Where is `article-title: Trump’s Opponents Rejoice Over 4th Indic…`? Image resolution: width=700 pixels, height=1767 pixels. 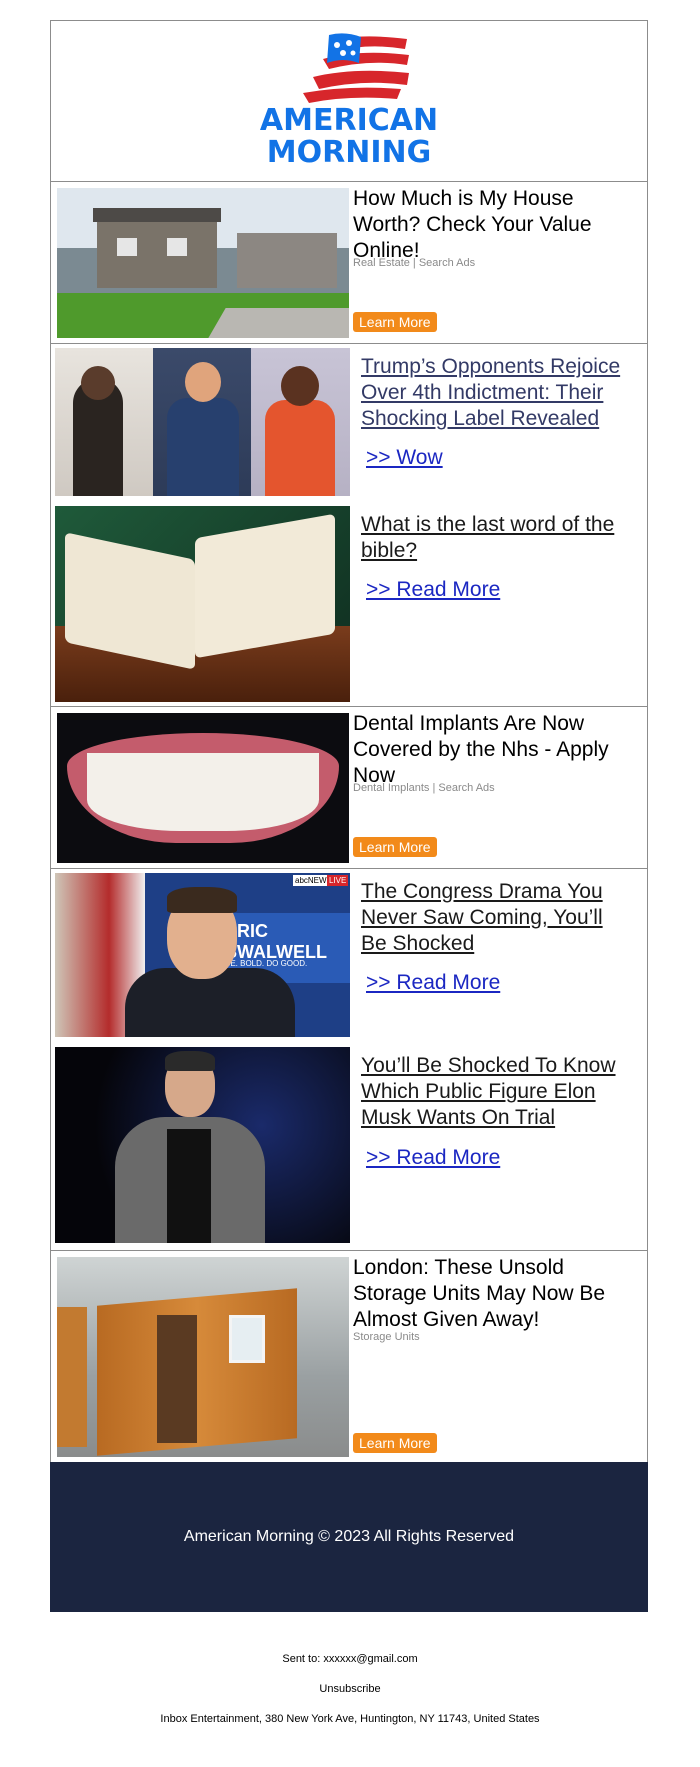 article-title: Trump’s Opponents Rejoice Over 4th Indic… is located at coordinates (501, 393).